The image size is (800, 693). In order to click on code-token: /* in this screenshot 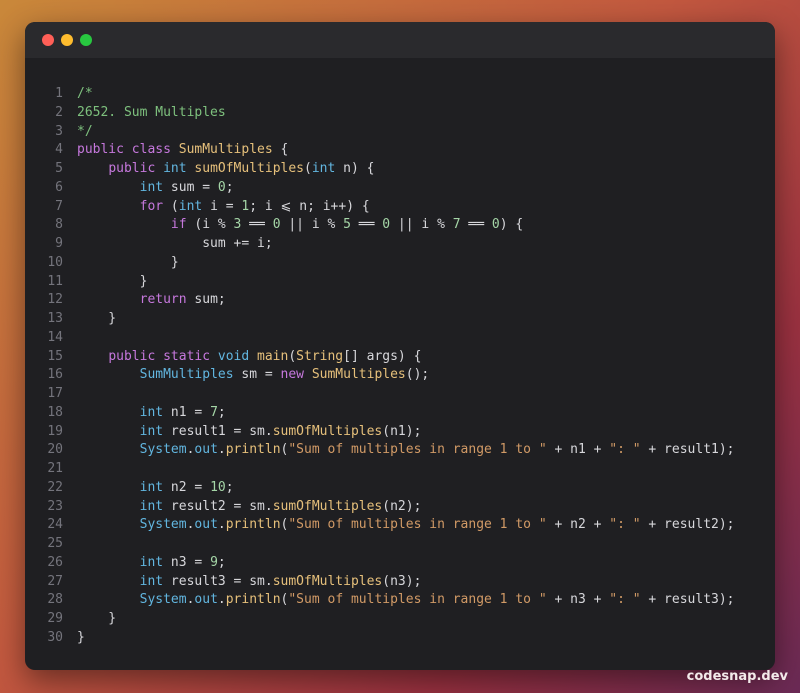, I will do `click(85, 93)`.